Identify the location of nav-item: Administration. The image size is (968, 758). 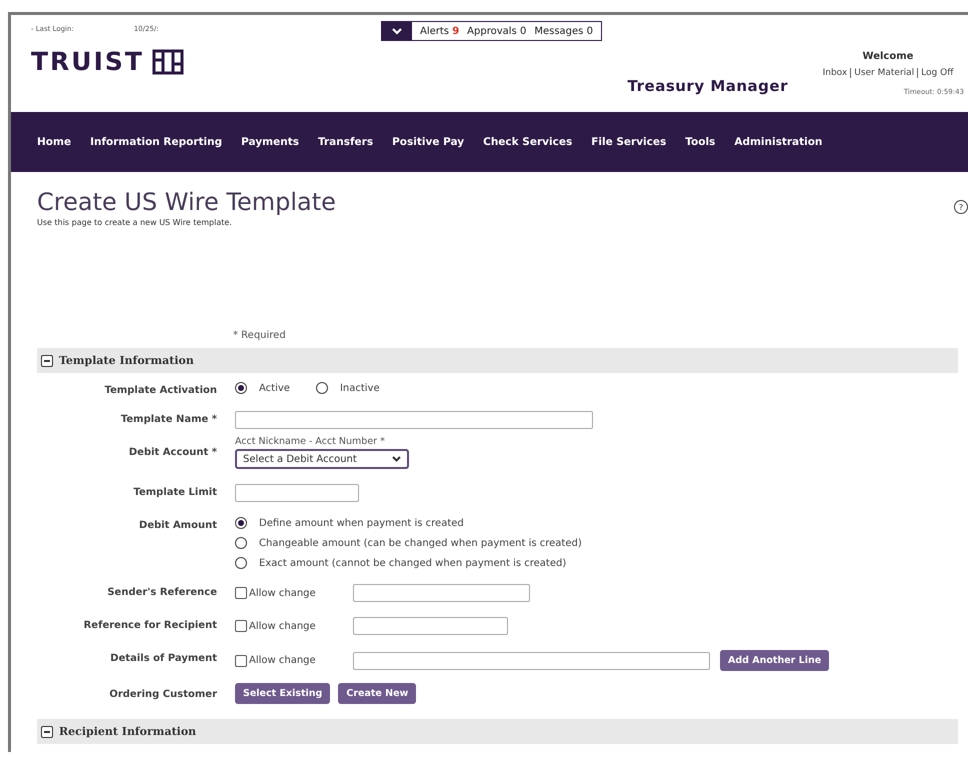
(778, 142).